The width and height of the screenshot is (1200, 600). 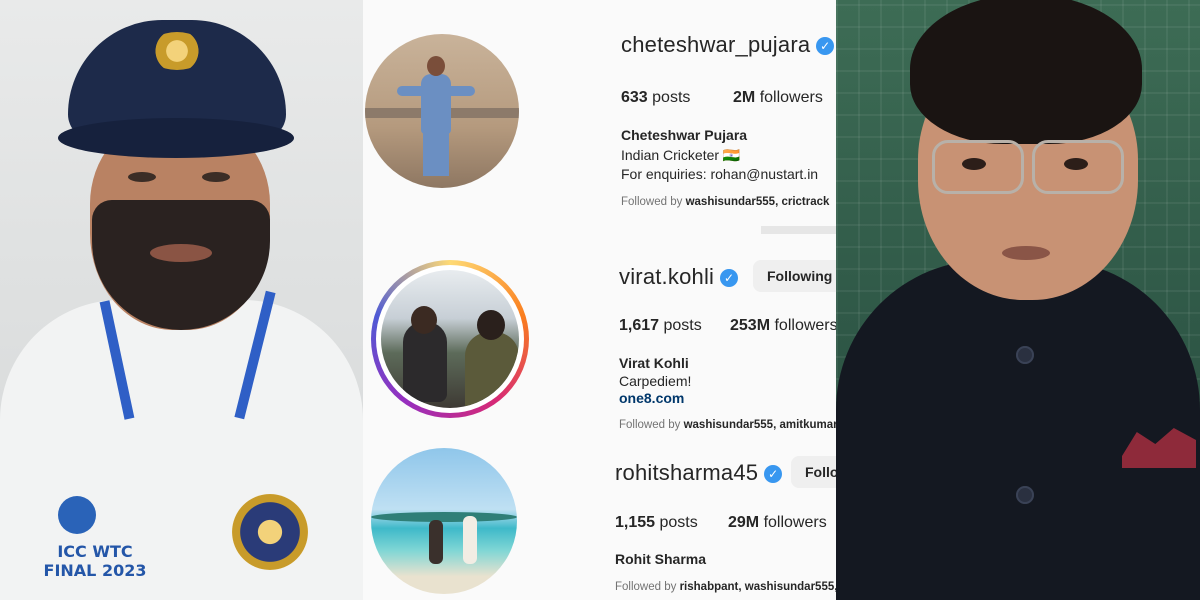 I want to click on cap-brim, so click(x=176, y=138).